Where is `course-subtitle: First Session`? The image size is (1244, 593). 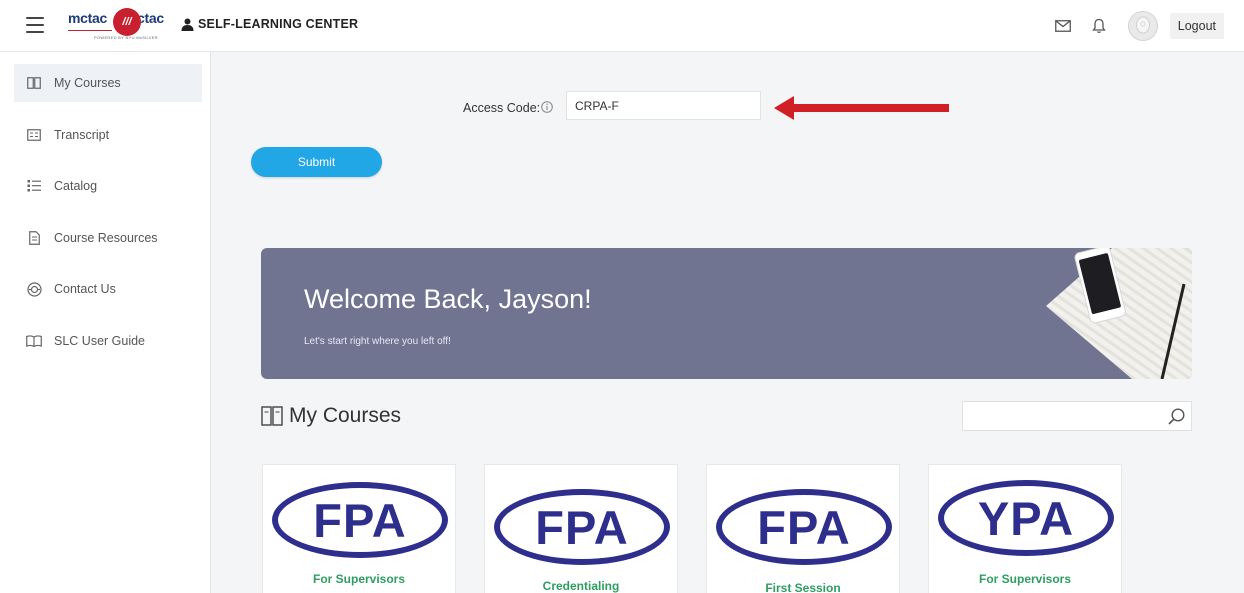 course-subtitle: First Session is located at coordinates (803, 587).